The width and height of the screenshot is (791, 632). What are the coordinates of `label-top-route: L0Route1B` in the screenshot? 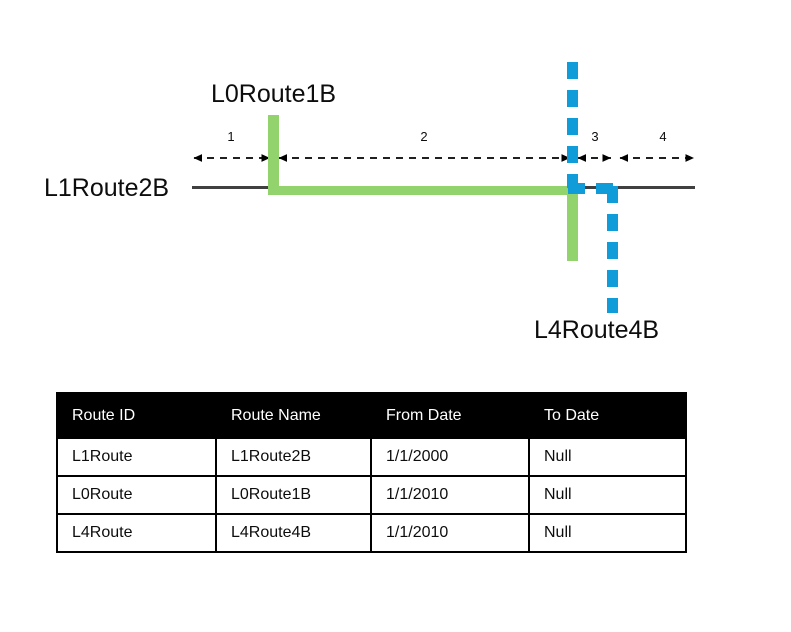 It's located at (274, 94).